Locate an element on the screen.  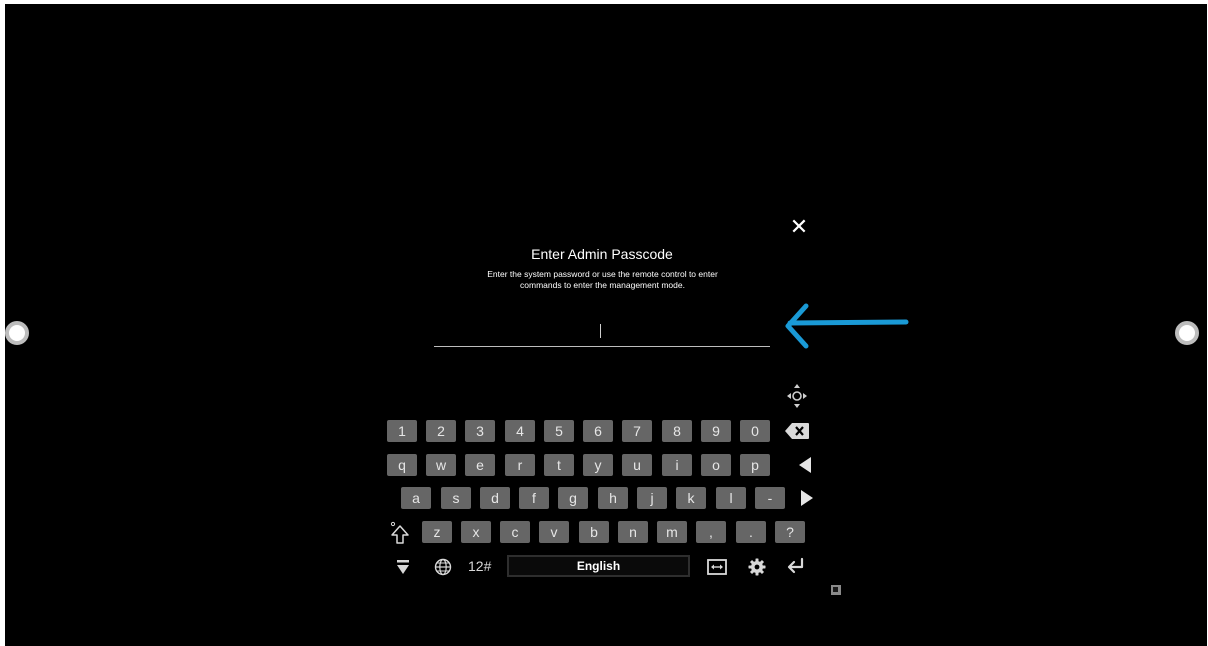
cursor-left-key is located at coordinates (805, 465).